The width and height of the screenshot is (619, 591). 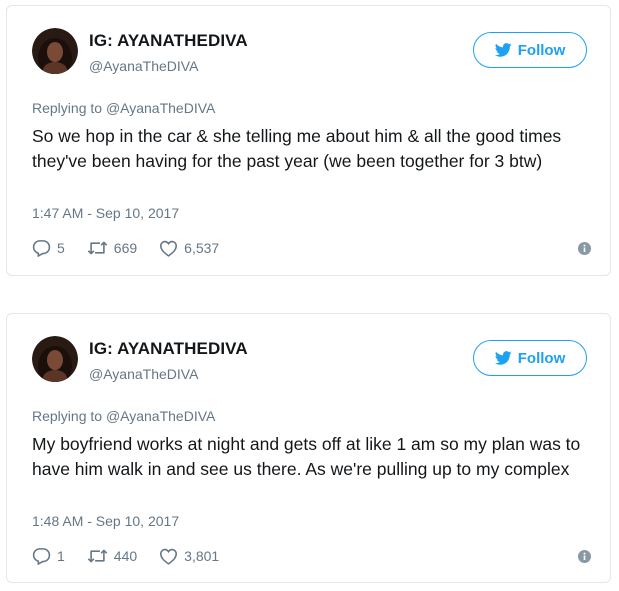 I want to click on tweet-actions: 5 669 6,537, so click(x=136, y=248).